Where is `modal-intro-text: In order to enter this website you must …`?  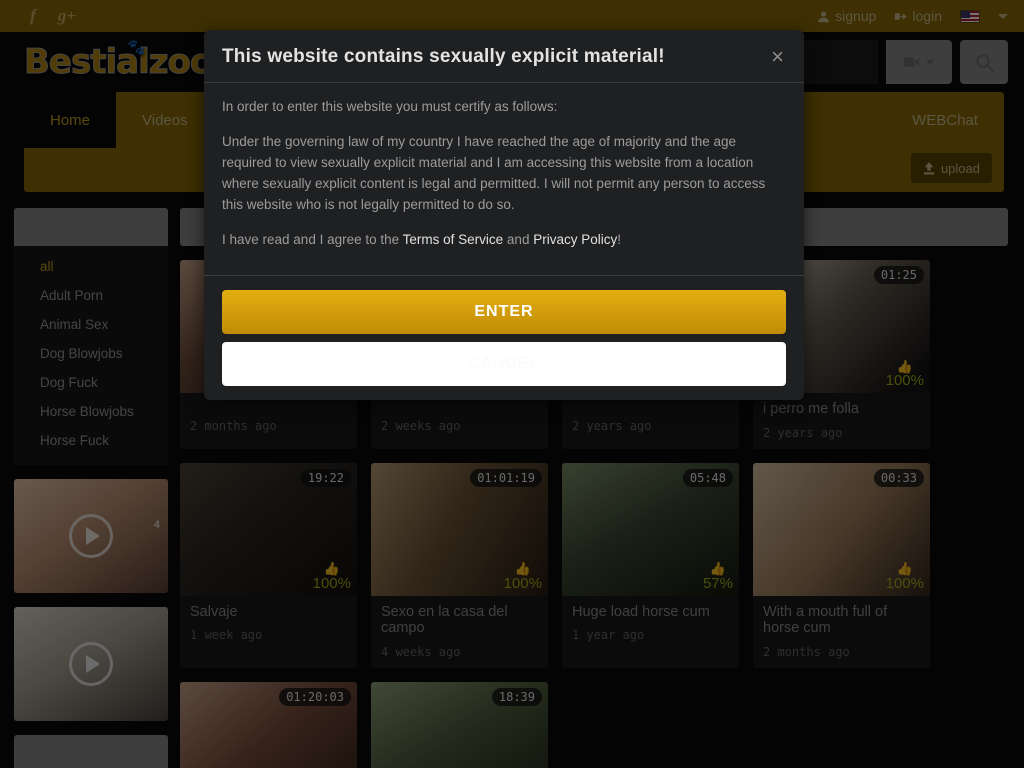
modal-intro-text: In order to enter this website you must … is located at coordinates (390, 106).